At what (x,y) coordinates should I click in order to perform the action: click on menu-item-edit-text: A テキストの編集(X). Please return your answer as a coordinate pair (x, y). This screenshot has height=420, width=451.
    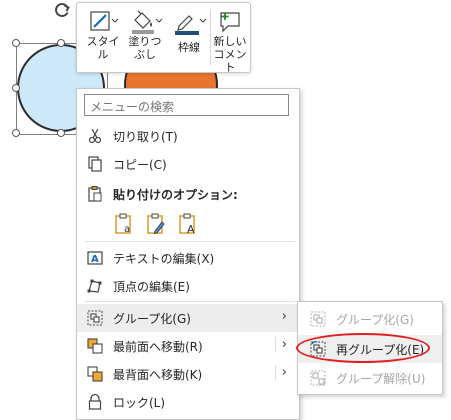
    Looking at the image, I should click on (188, 258).